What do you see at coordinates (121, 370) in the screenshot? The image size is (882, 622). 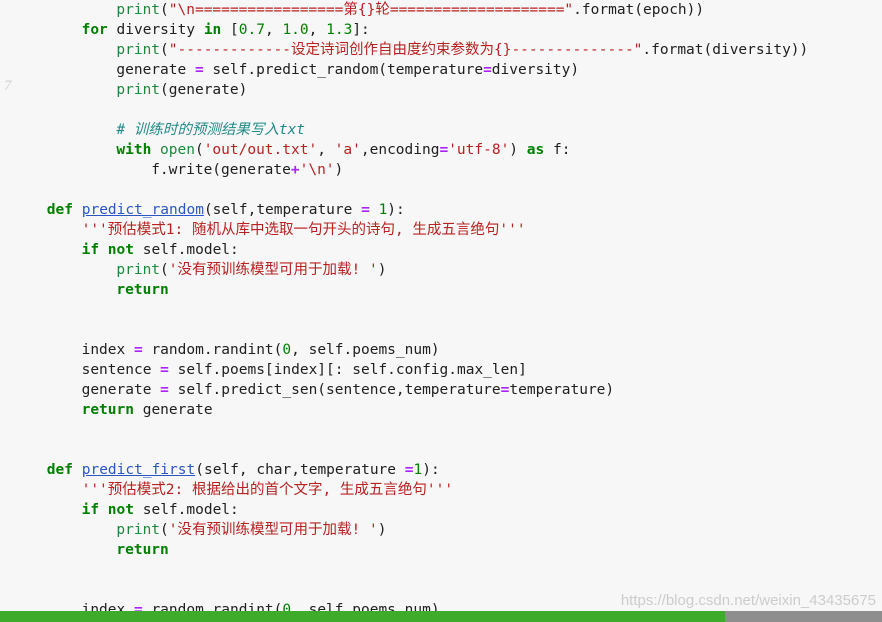 I see `code-token-pl: sentence` at bounding box center [121, 370].